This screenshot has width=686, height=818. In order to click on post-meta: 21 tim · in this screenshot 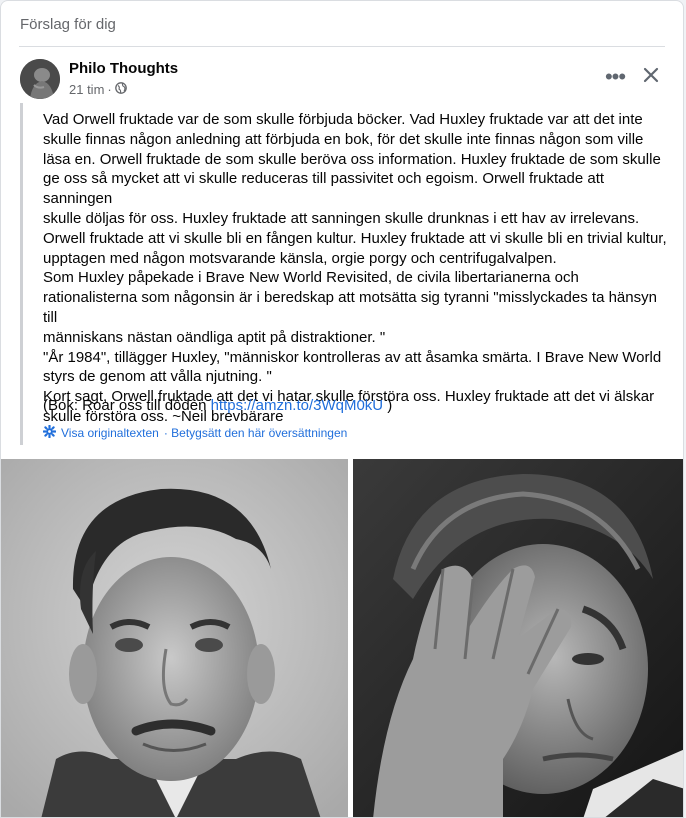, I will do `click(98, 89)`.